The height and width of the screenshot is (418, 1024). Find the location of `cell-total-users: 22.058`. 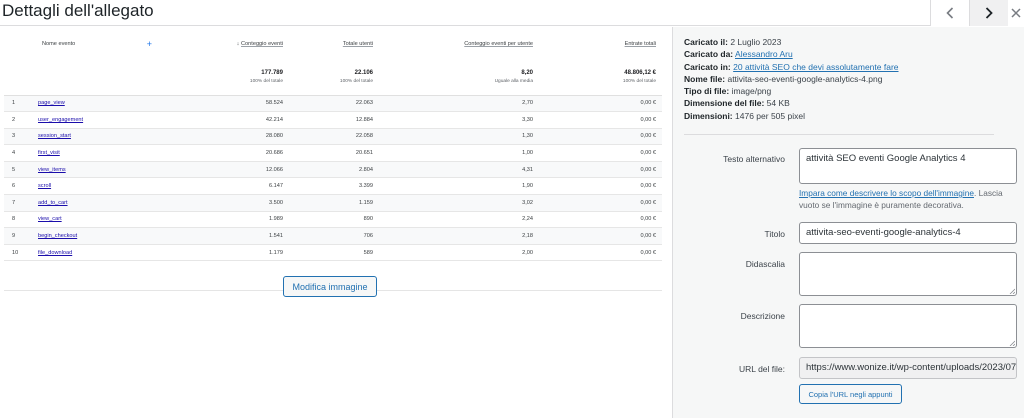

cell-total-users: 22.058 is located at coordinates (334, 137).